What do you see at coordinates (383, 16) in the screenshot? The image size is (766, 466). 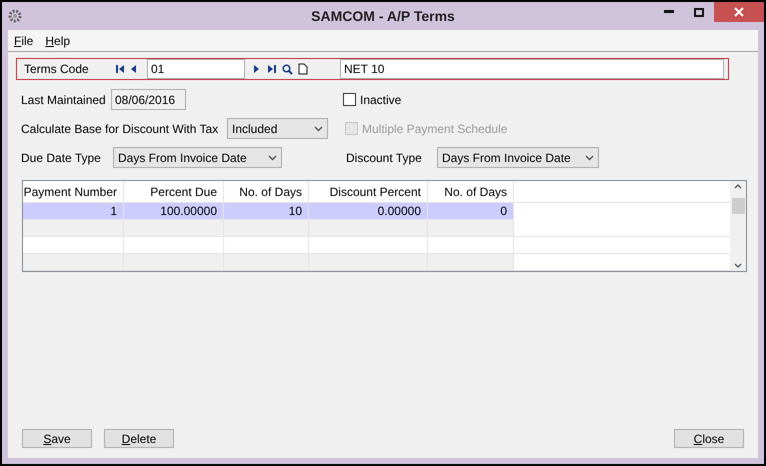 I see `window-title: SAMCOM - A/P Terms` at bounding box center [383, 16].